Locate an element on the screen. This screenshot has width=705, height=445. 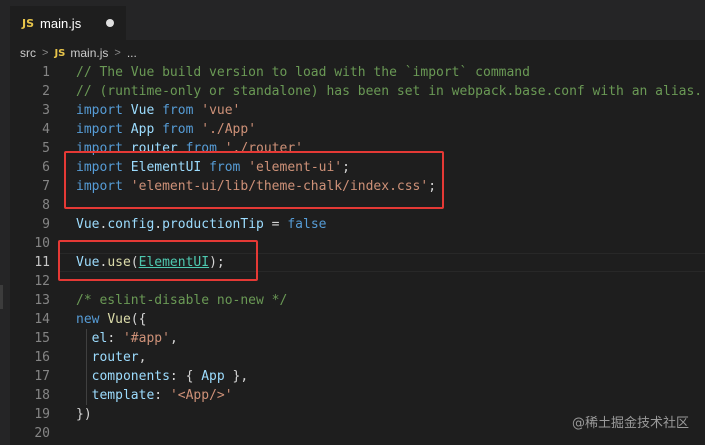
code-line: 9 Vue.config.productionTip = false is located at coordinates (357, 224).